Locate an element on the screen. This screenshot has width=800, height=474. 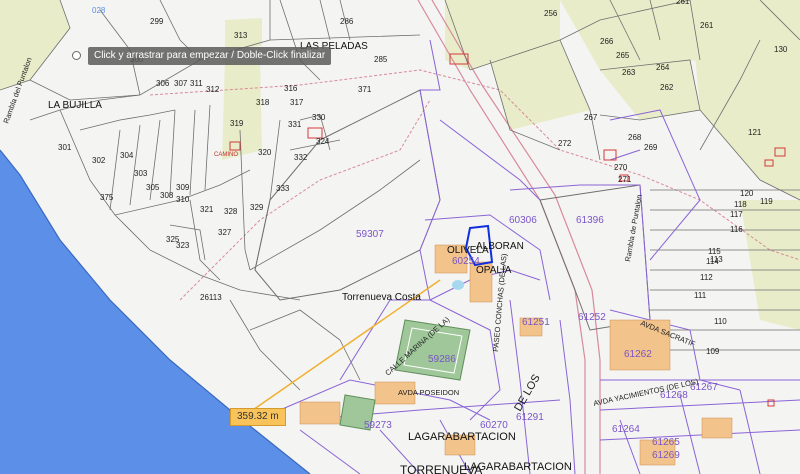
svg-text: 116 is located at coordinates (736, 229).